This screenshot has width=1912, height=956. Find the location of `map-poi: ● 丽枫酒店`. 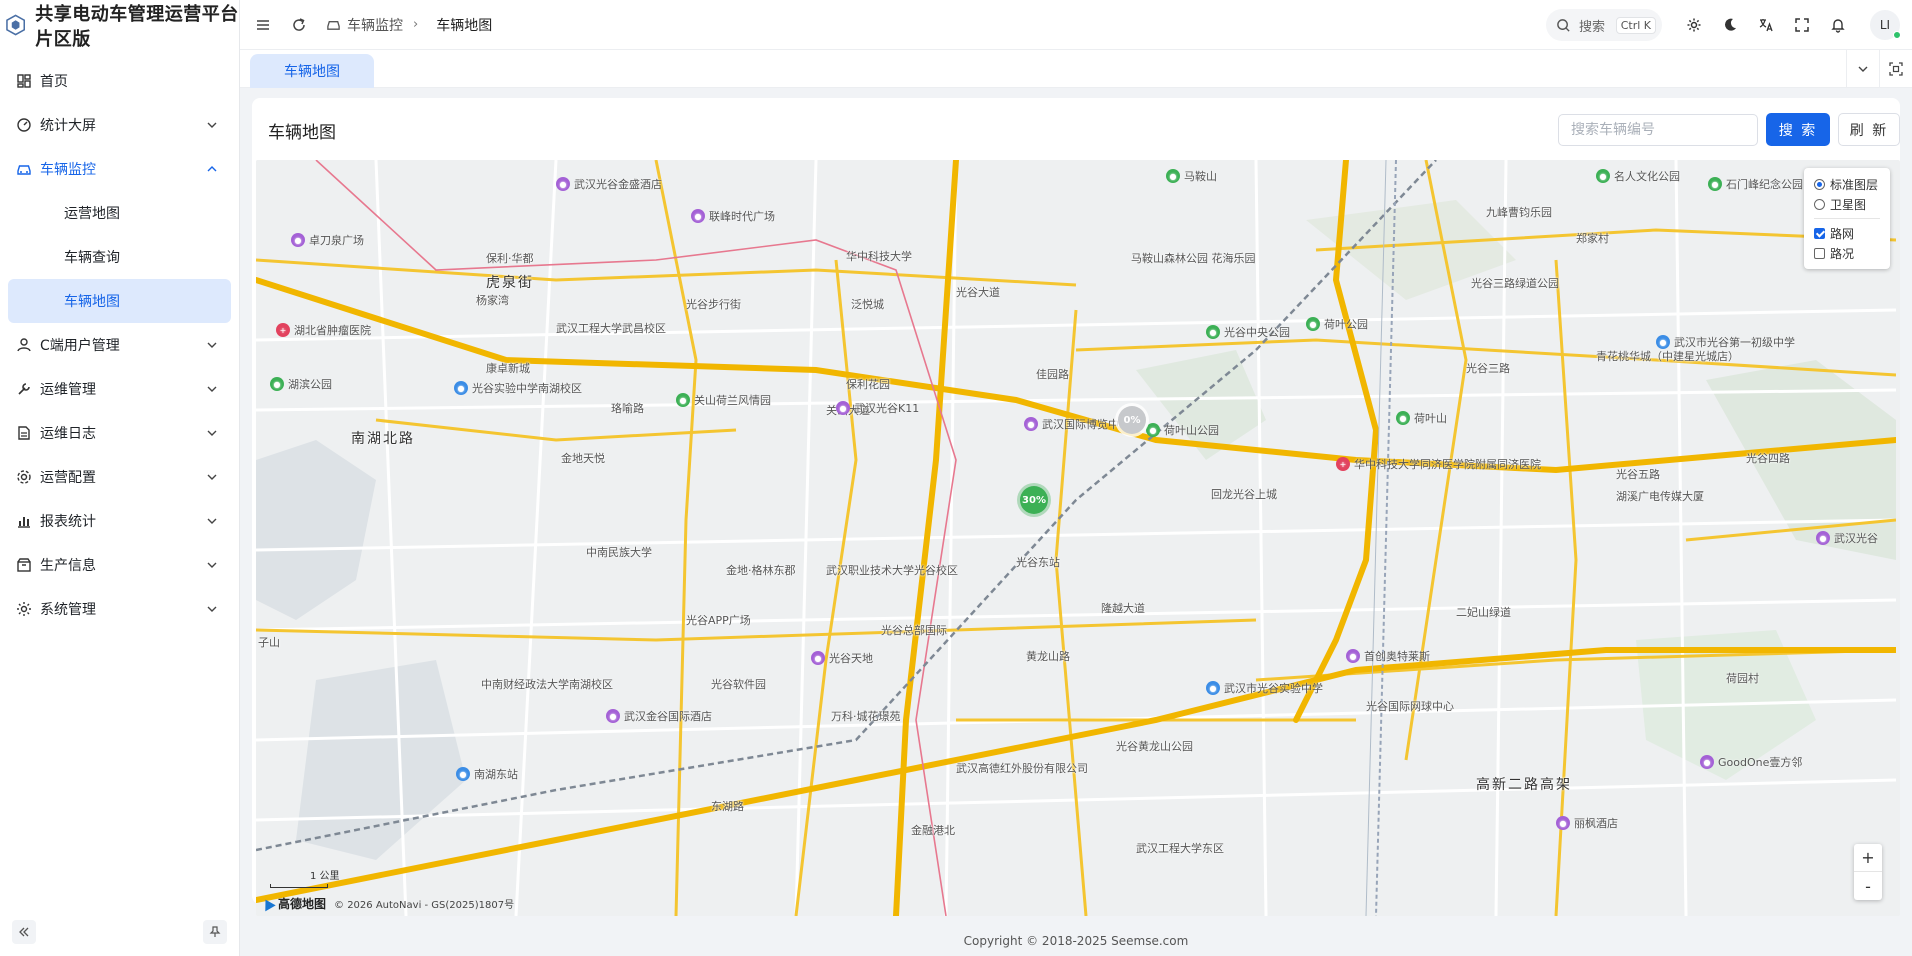

map-poi: ● 丽枫酒店 is located at coordinates (1587, 823).